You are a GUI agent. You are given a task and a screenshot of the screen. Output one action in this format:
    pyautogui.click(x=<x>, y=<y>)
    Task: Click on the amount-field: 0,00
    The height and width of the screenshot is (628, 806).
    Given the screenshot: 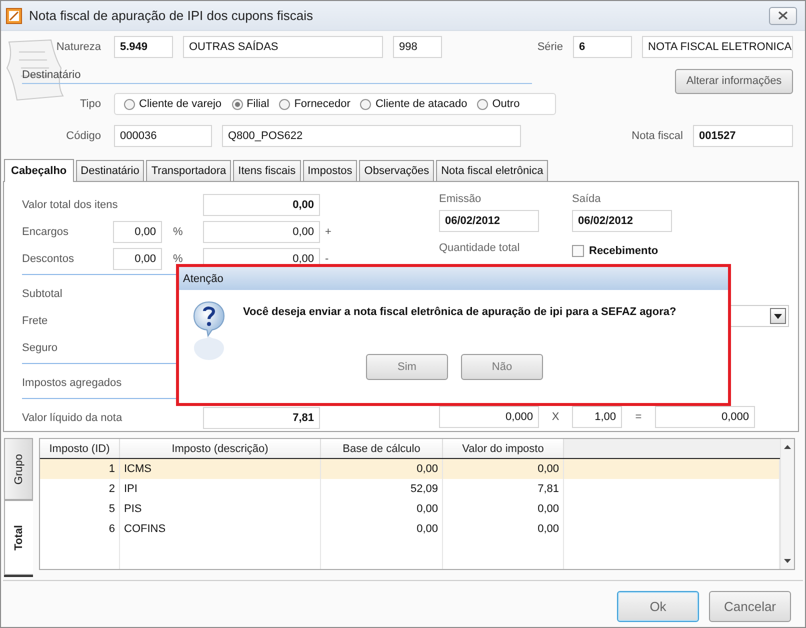 What is the action you would take?
    pyautogui.click(x=261, y=231)
    